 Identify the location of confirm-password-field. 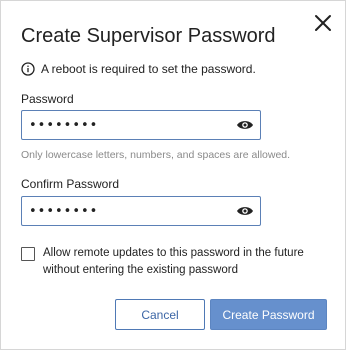
(141, 211).